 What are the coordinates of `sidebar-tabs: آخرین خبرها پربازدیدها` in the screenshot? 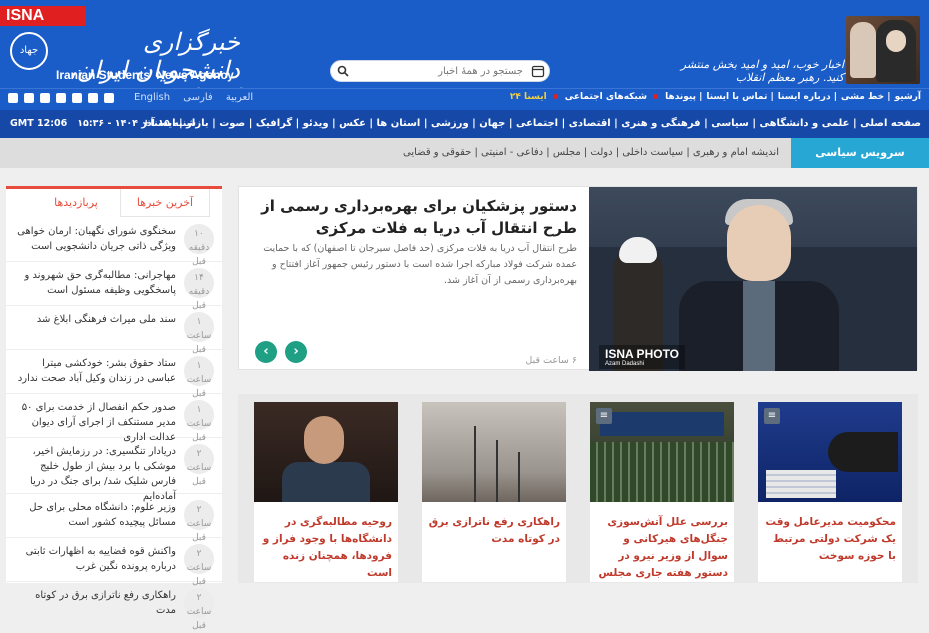 It's located at (114, 201).